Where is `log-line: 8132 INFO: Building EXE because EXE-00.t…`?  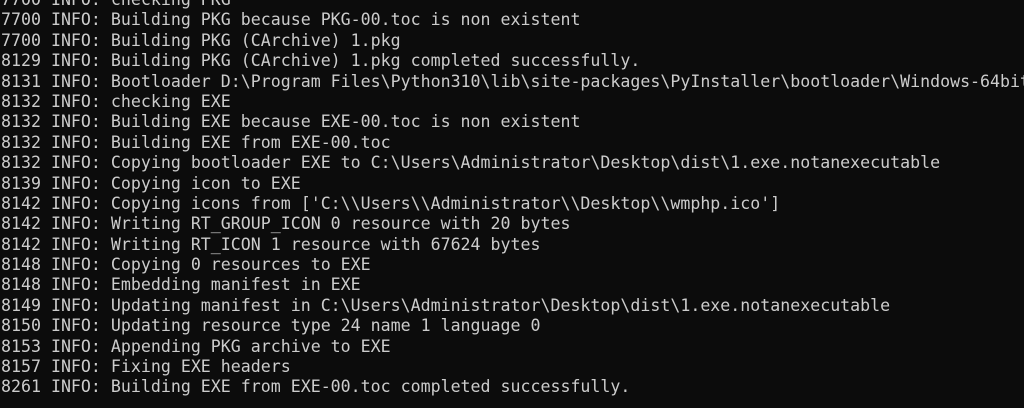 log-line: 8132 INFO: Building EXE because EXE-00.t… is located at coordinates (291, 122).